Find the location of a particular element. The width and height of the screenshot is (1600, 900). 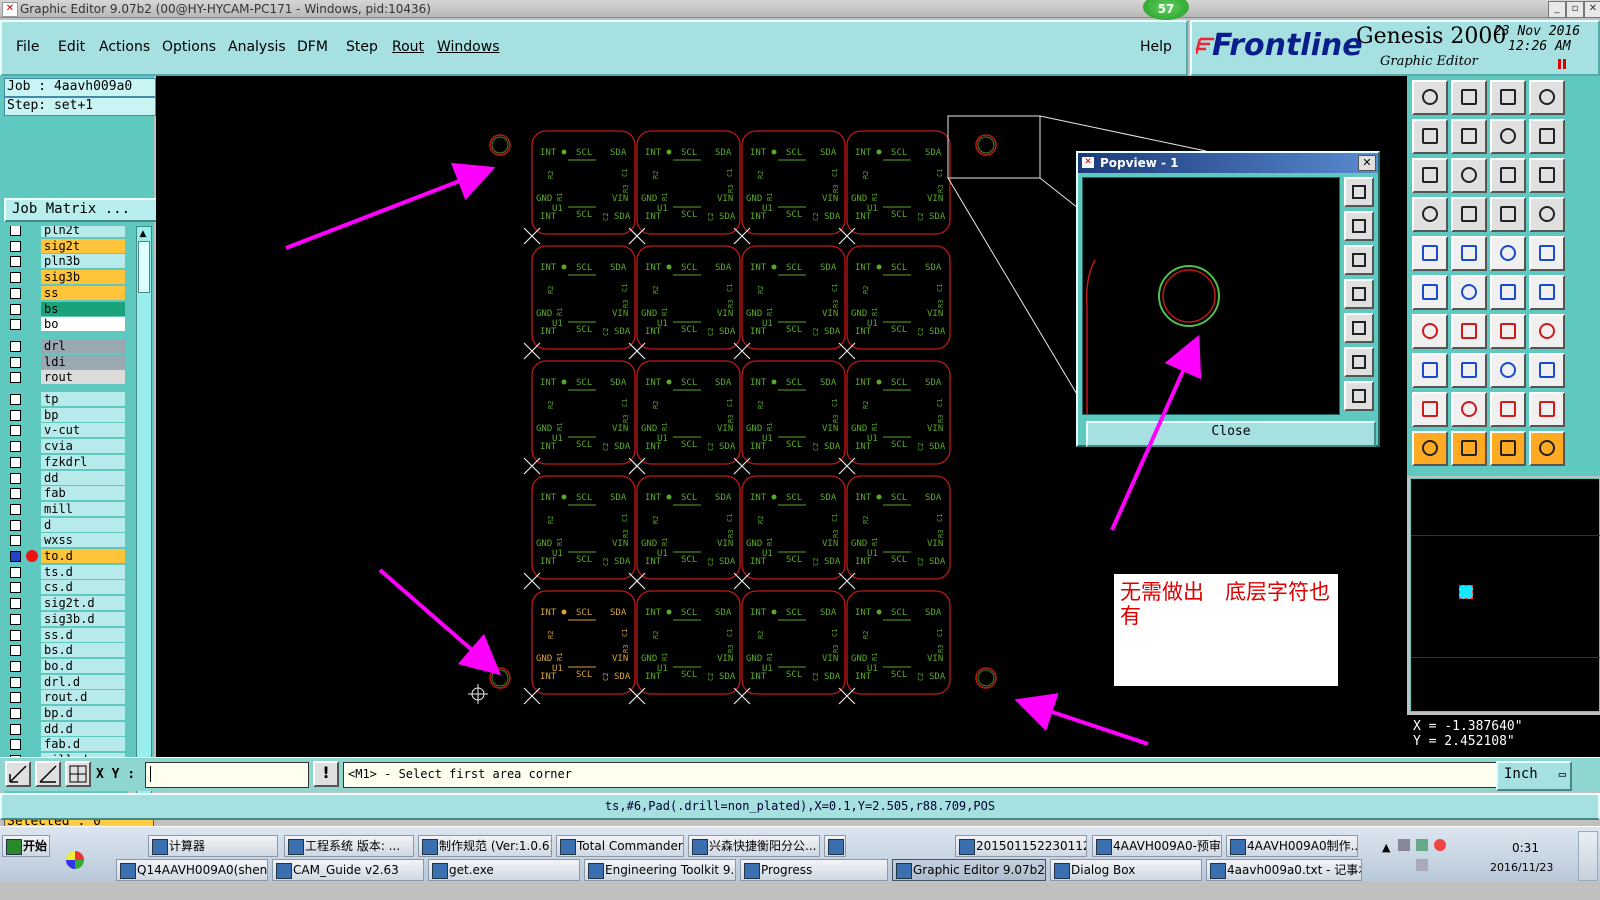

polygon-icon is located at coordinates (1469, 253).